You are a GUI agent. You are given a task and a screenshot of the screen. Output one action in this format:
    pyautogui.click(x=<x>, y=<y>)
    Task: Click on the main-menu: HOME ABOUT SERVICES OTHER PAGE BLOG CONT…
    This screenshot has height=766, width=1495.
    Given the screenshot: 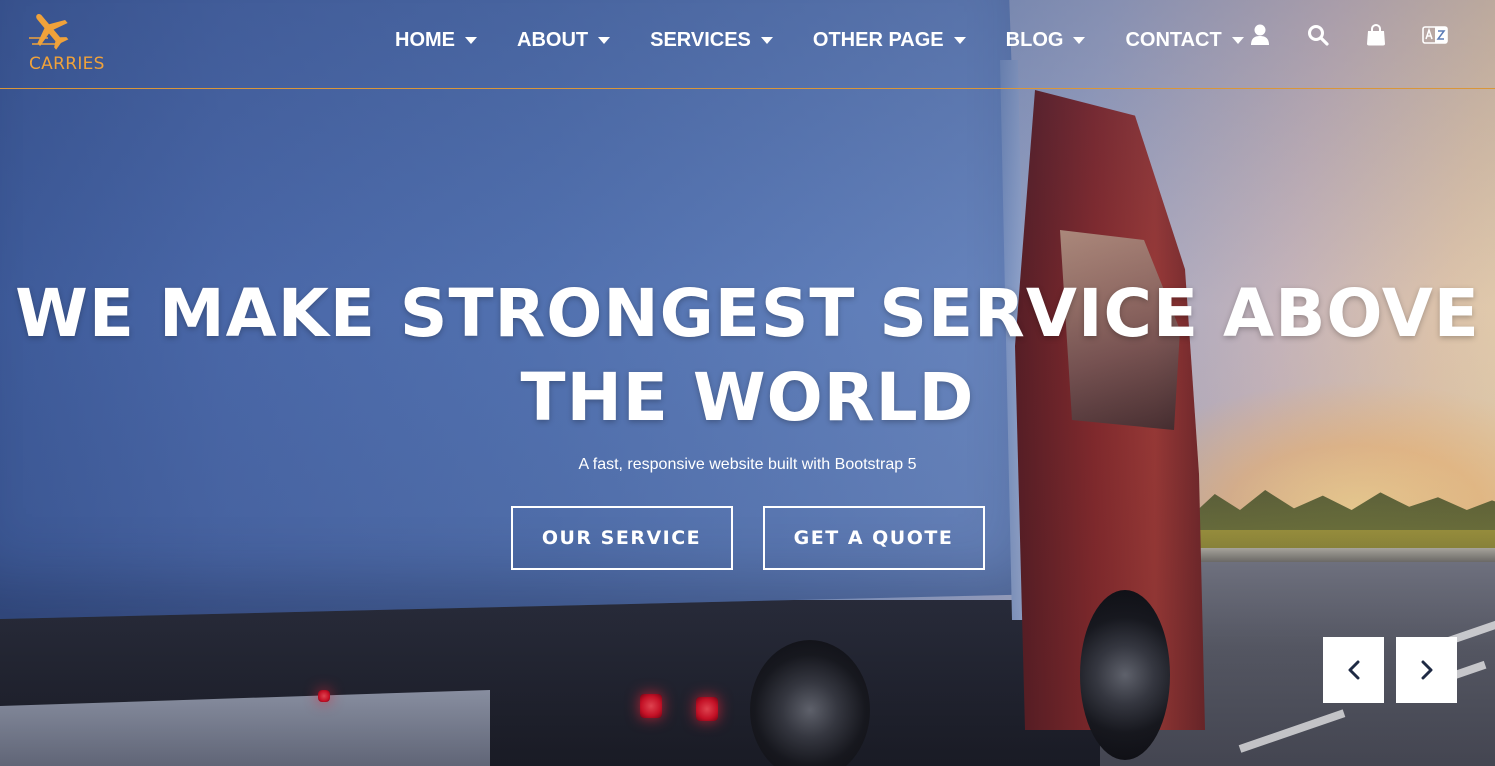 What is the action you would take?
    pyautogui.click(x=839, y=40)
    